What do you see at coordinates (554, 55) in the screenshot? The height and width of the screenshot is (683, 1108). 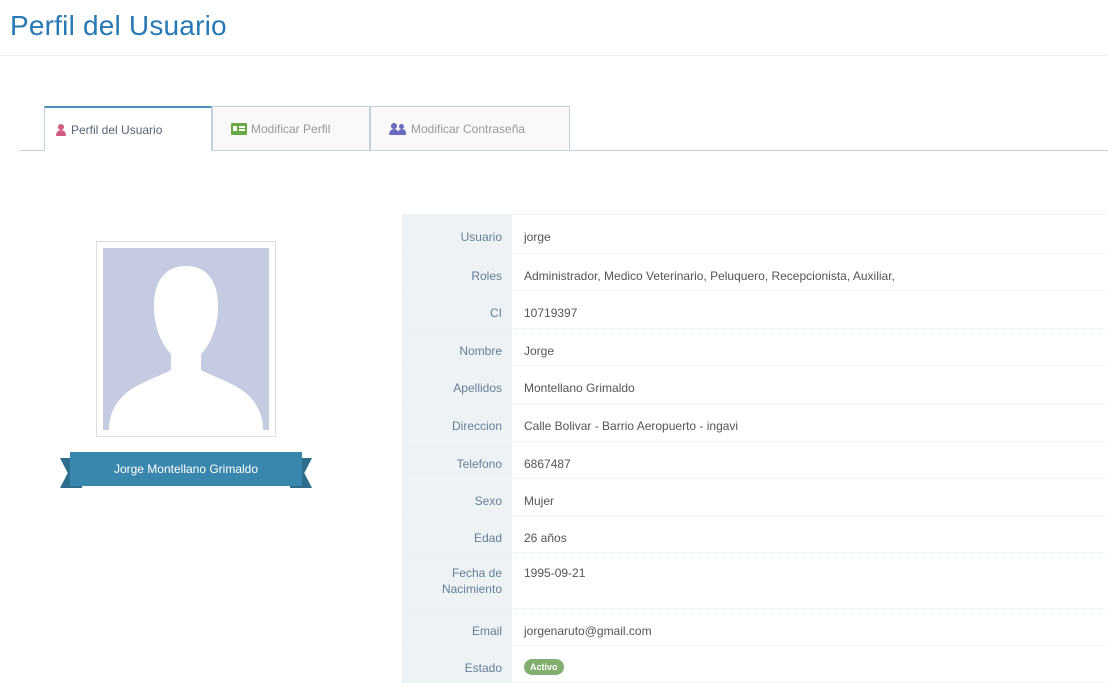 I see `title-divider` at bounding box center [554, 55].